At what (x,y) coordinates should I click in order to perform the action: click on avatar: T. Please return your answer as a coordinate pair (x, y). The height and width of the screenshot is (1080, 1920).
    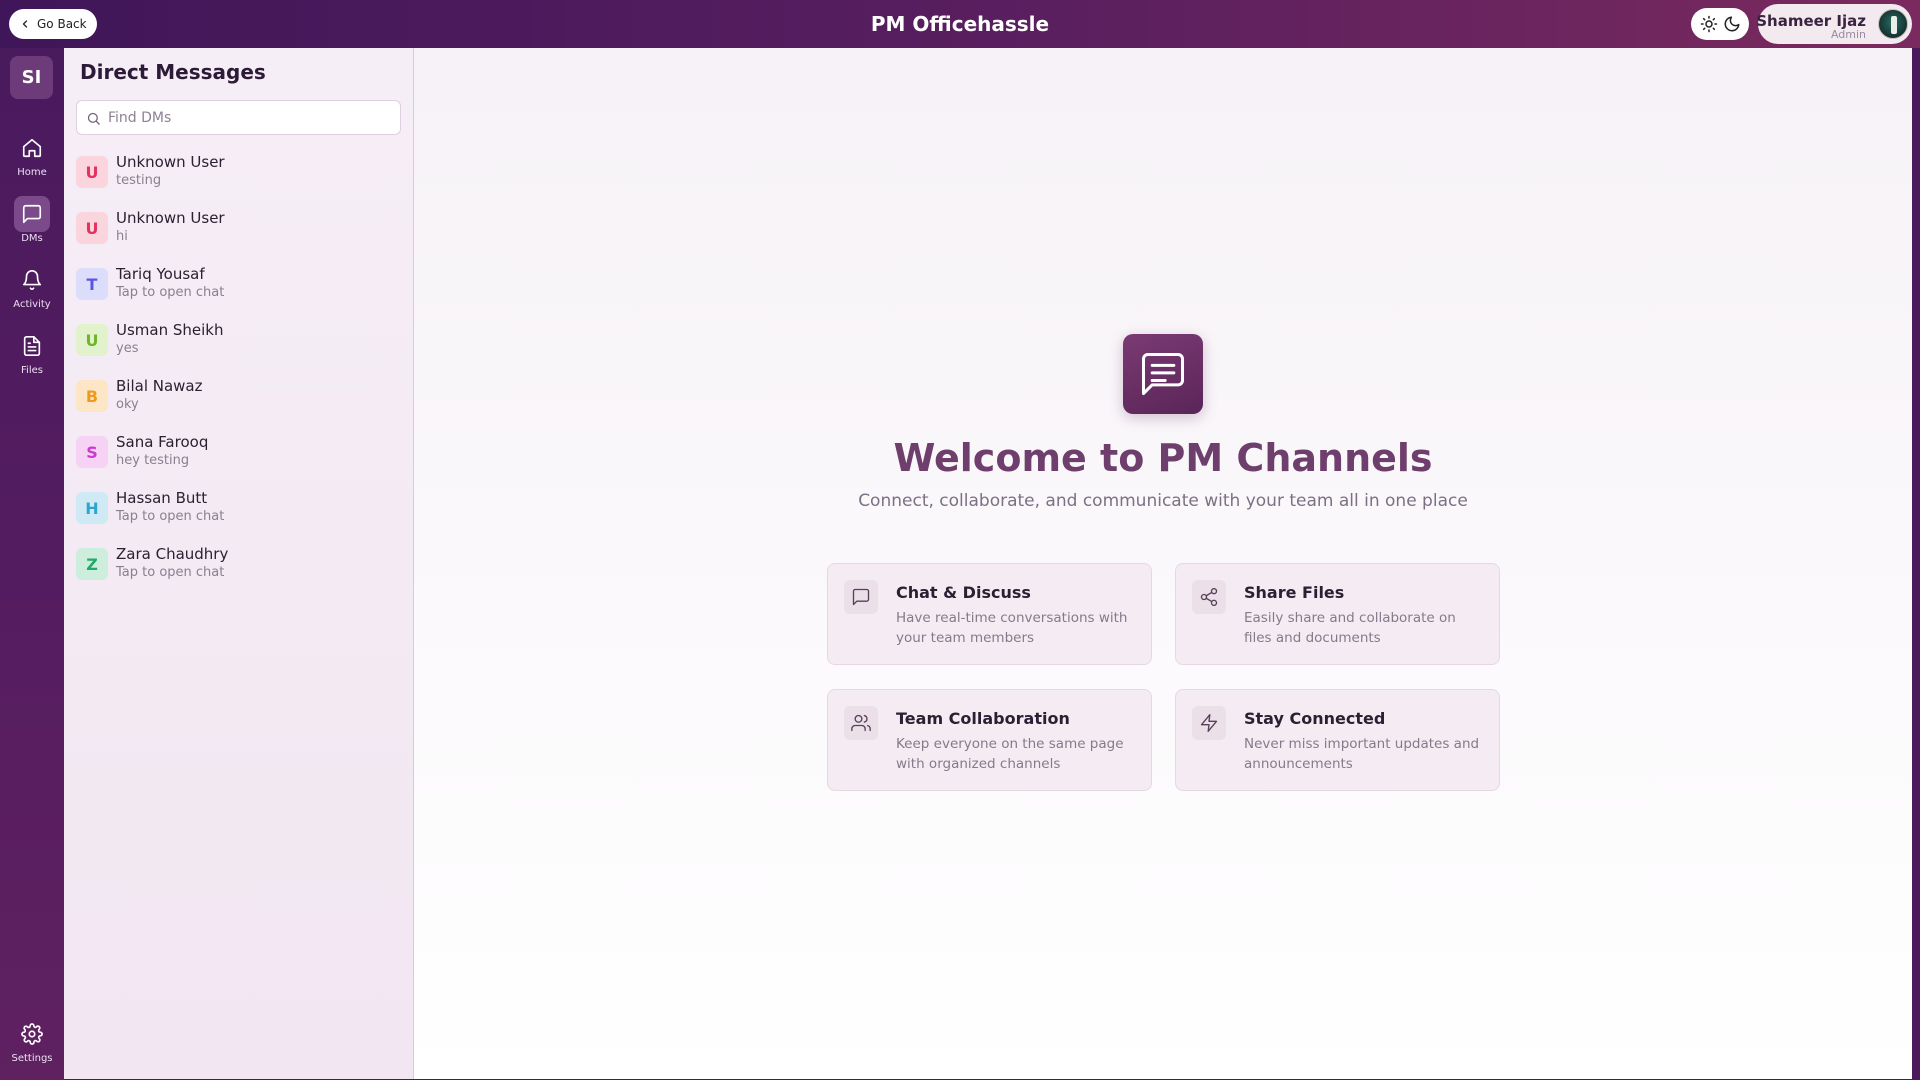
    Looking at the image, I should click on (92, 284).